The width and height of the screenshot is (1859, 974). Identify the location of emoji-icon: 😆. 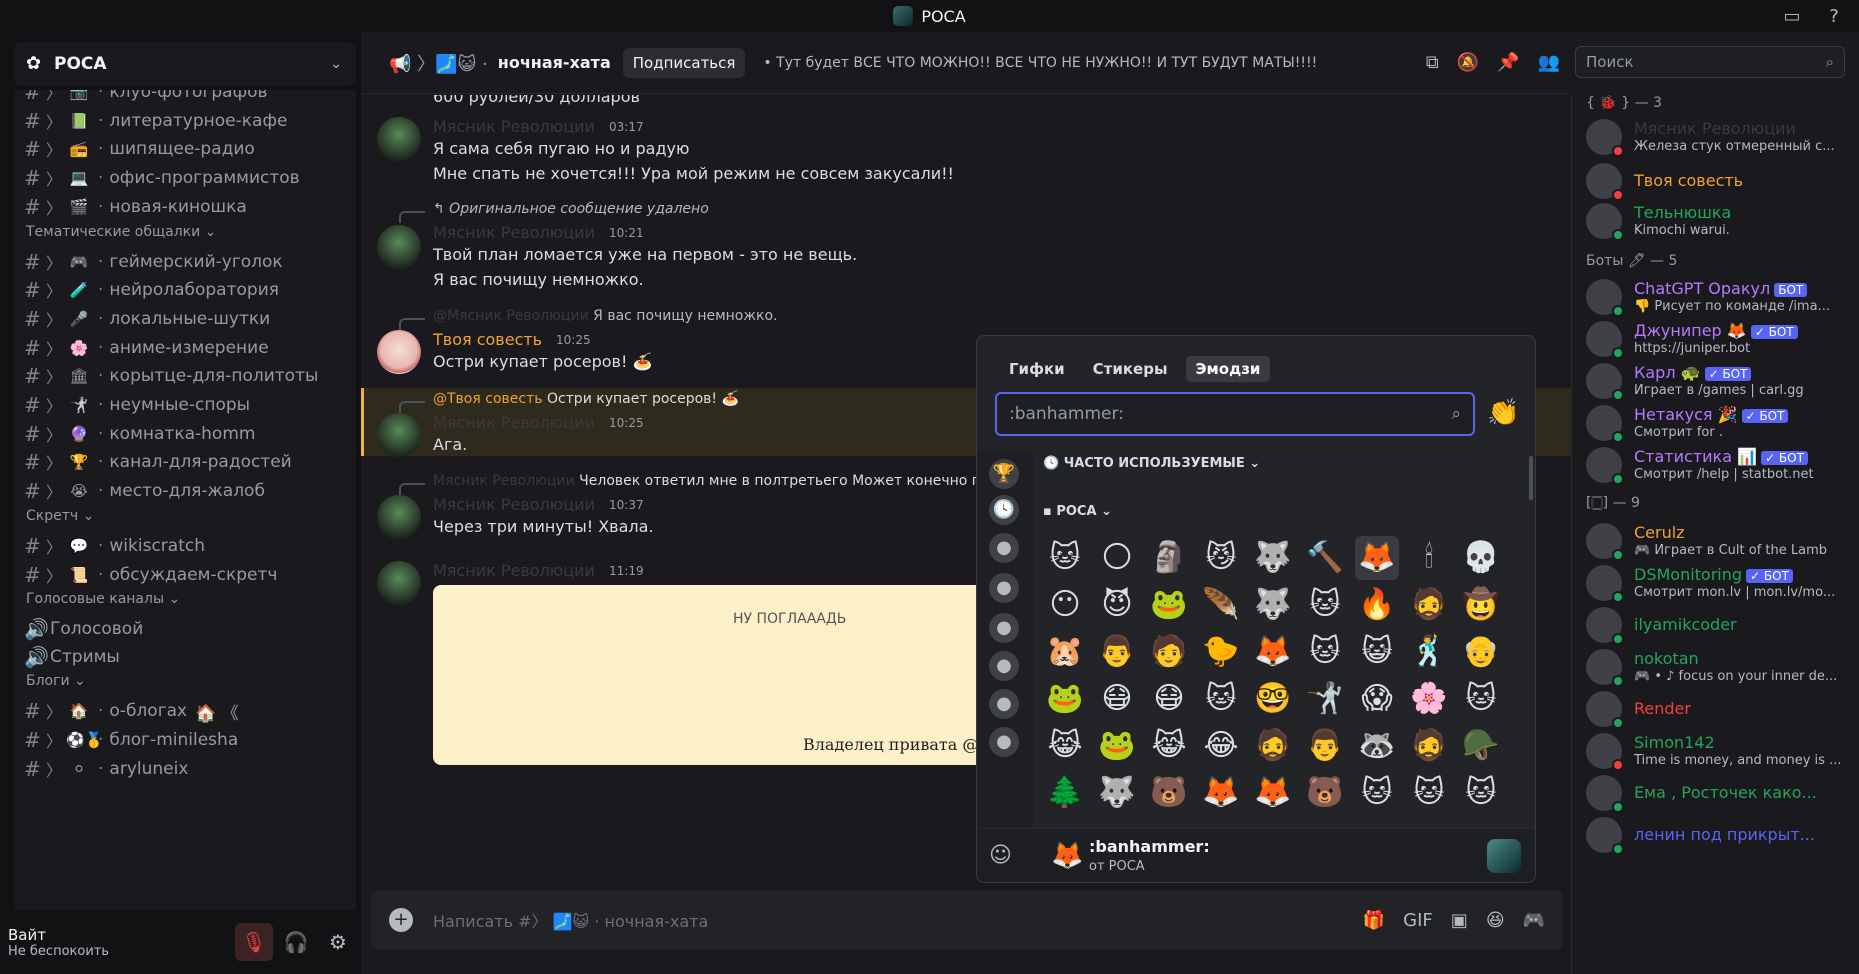
(1495, 920).